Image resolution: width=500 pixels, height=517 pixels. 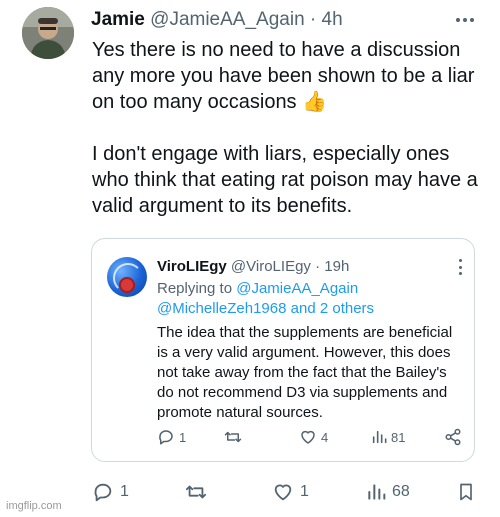 I want to click on quote-views-button: 81, so click(x=388, y=437).